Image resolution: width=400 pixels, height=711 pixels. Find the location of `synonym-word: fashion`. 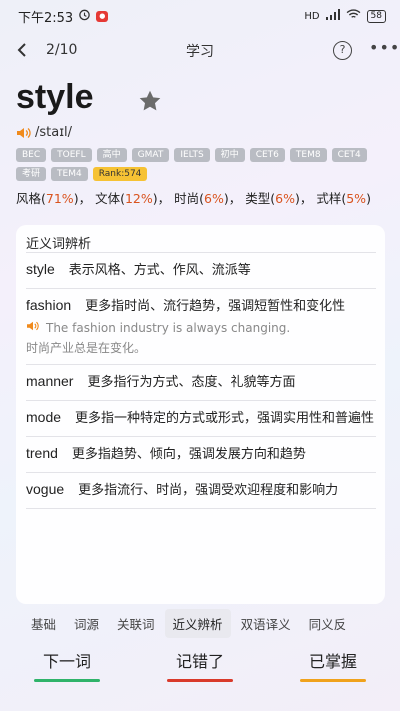

synonym-word: fashion is located at coordinates (48, 305).